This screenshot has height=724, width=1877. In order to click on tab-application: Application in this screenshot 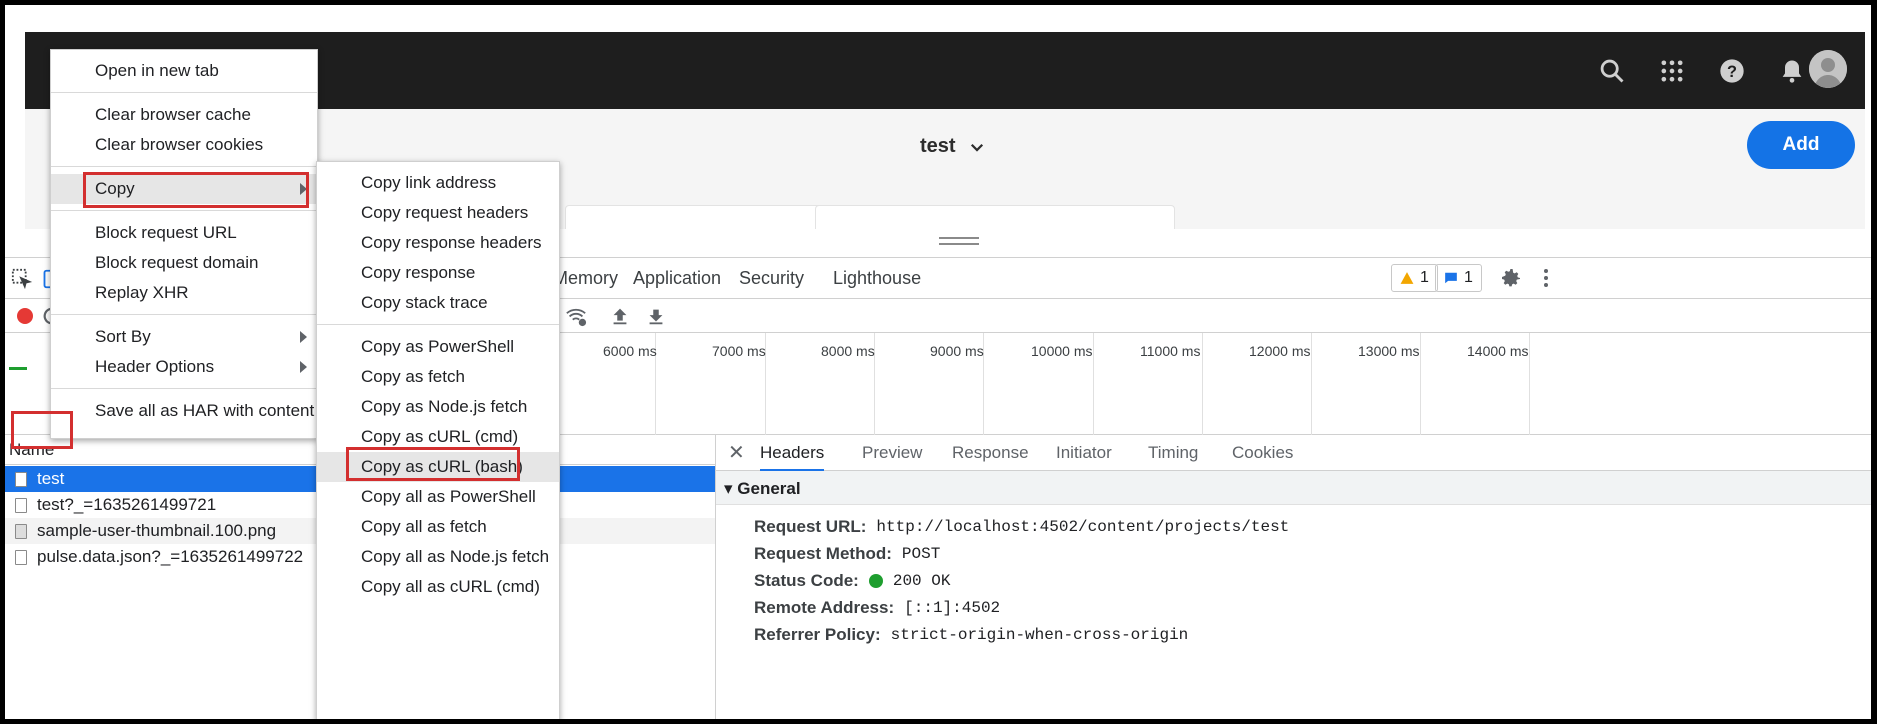, I will do `click(677, 278)`.